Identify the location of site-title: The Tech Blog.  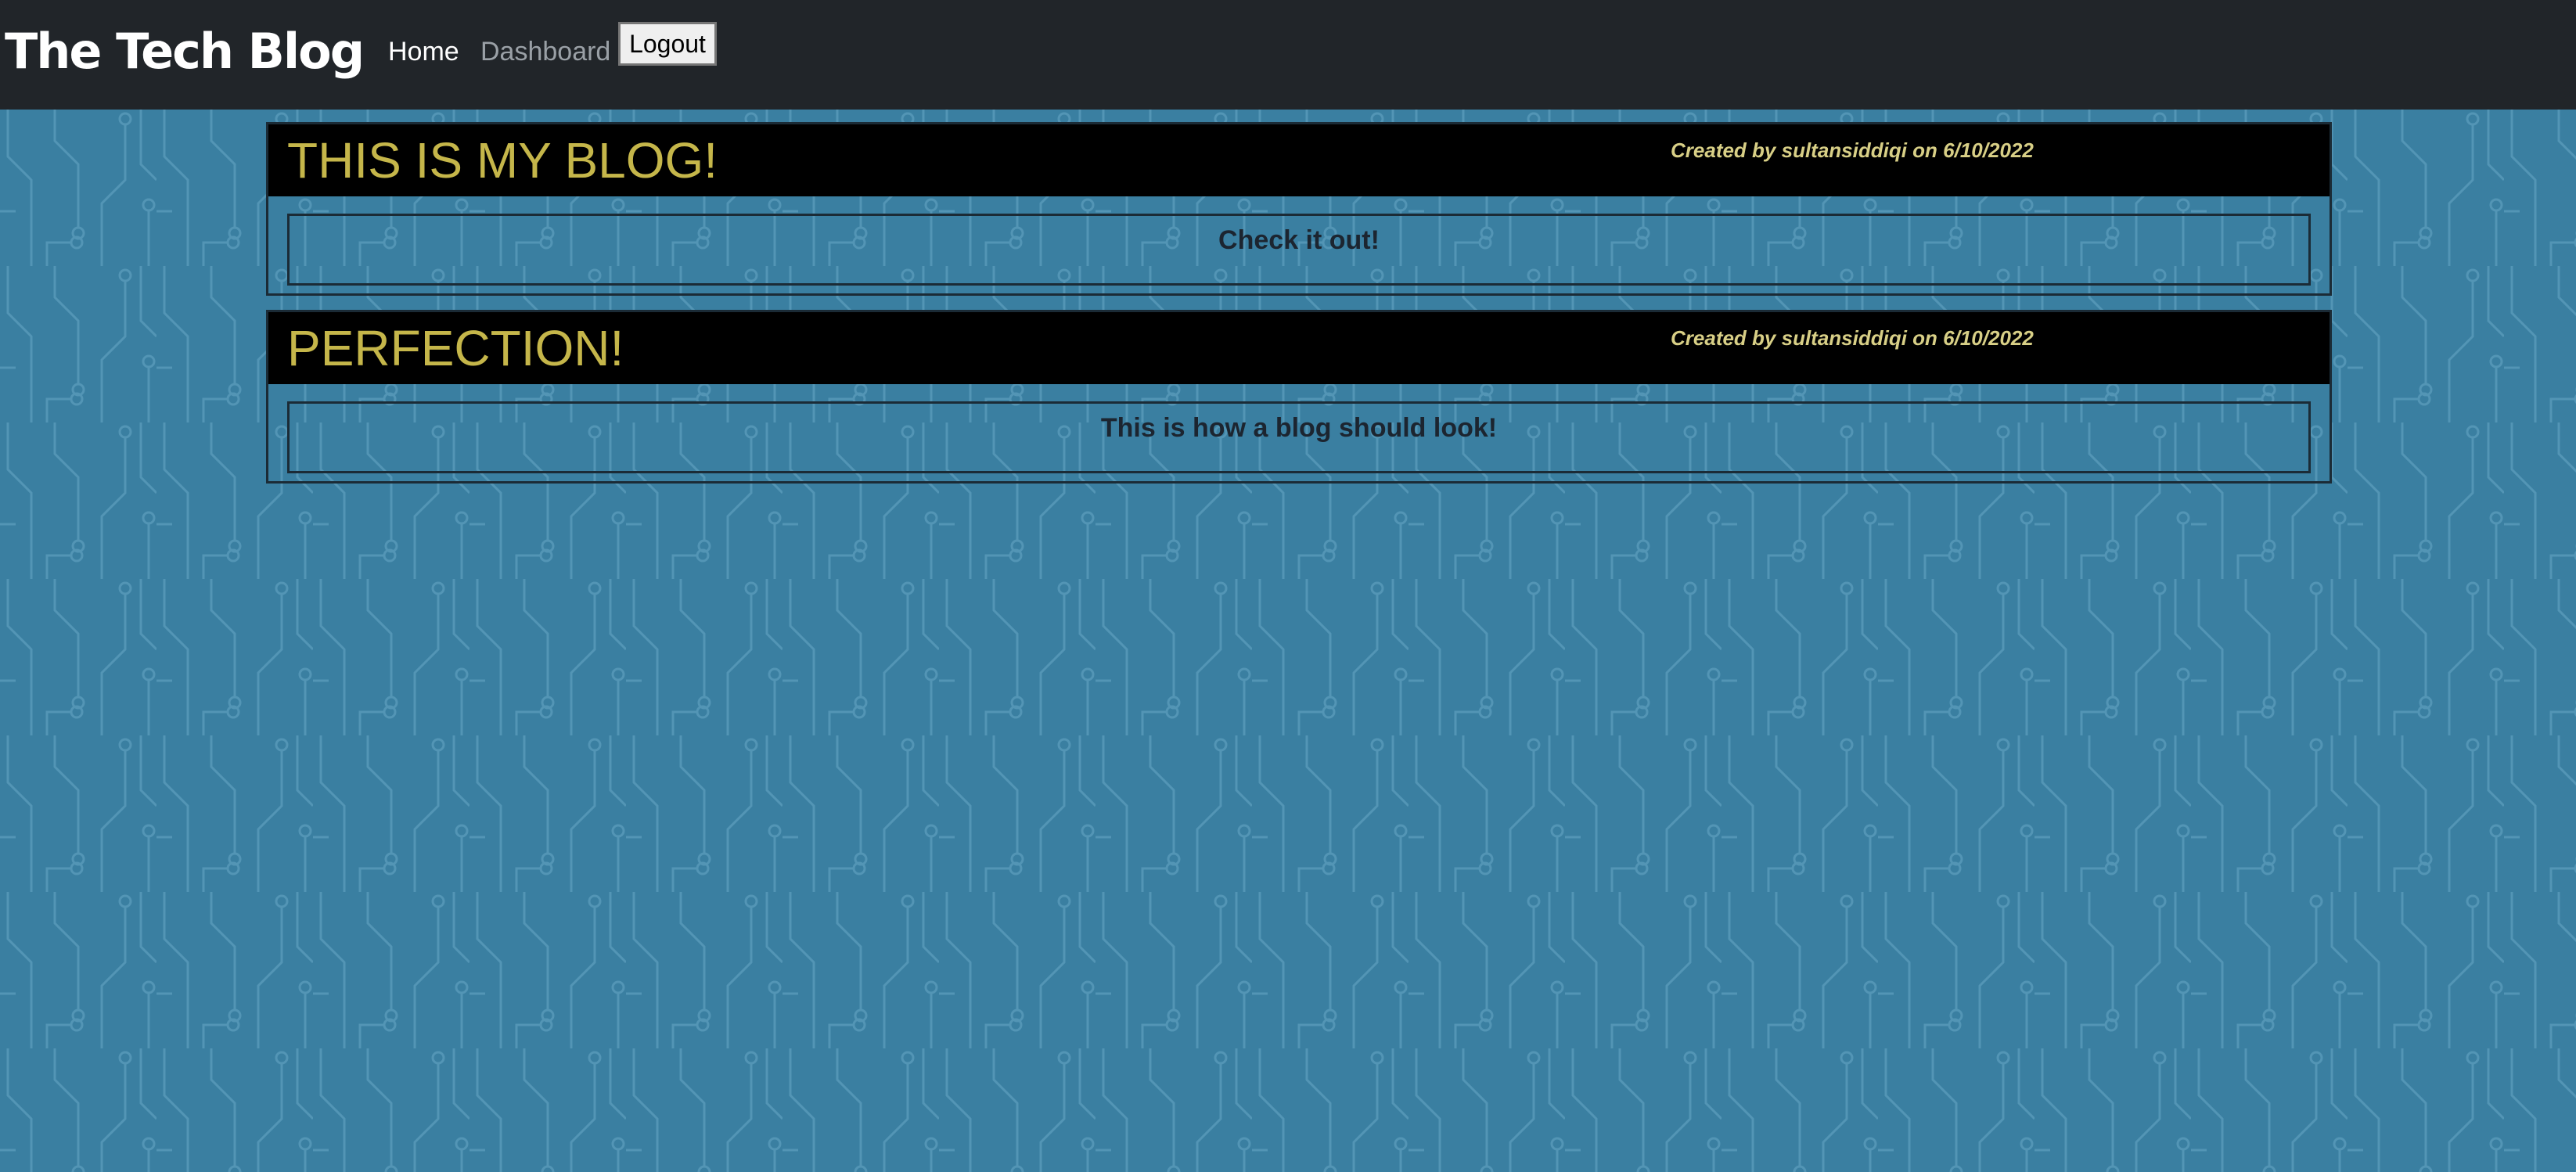
(185, 51).